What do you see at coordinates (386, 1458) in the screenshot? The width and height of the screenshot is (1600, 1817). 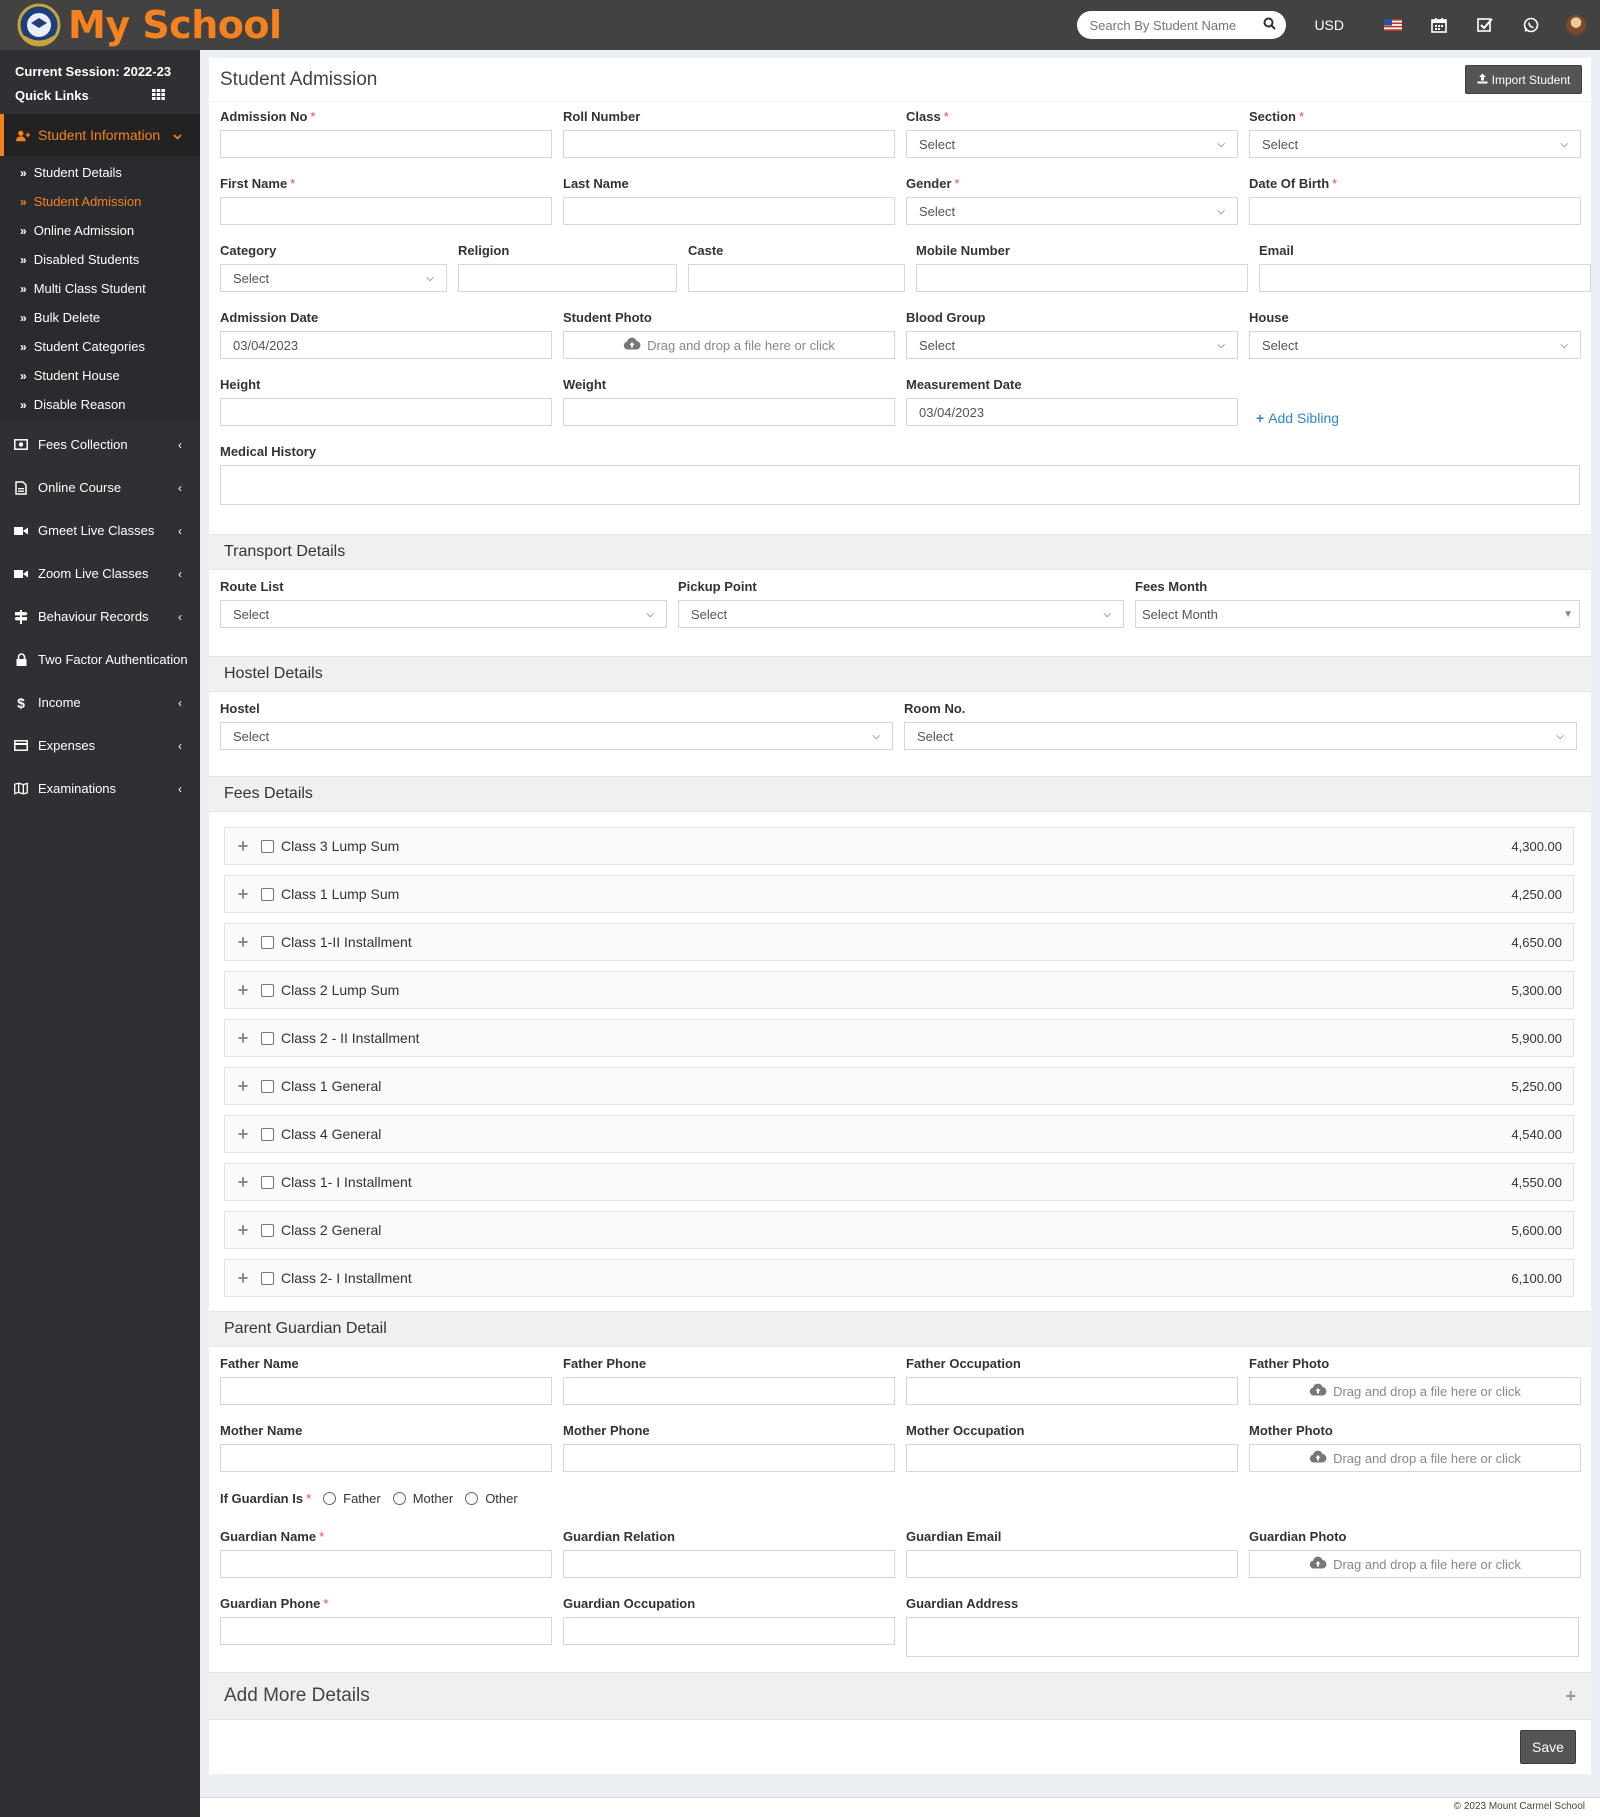 I see `mother-name-input` at bounding box center [386, 1458].